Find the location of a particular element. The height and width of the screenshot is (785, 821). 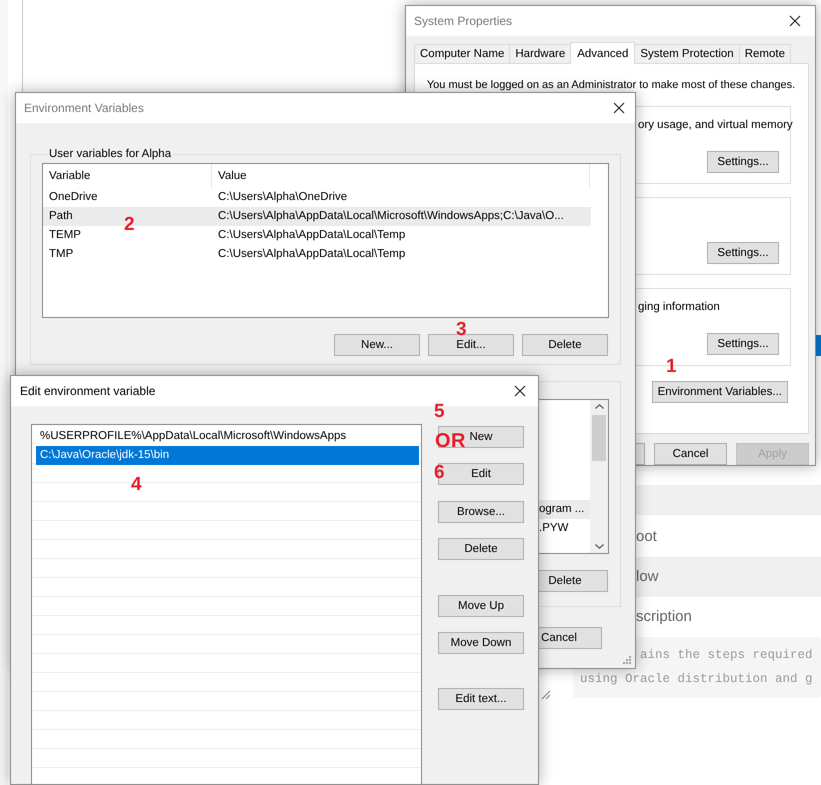

column-header: Variable is located at coordinates (127, 176).